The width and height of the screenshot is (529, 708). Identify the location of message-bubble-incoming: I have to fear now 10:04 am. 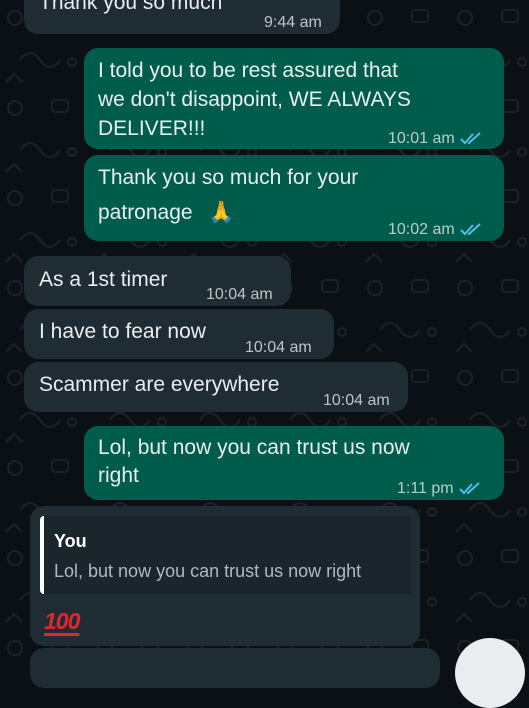
(179, 334).